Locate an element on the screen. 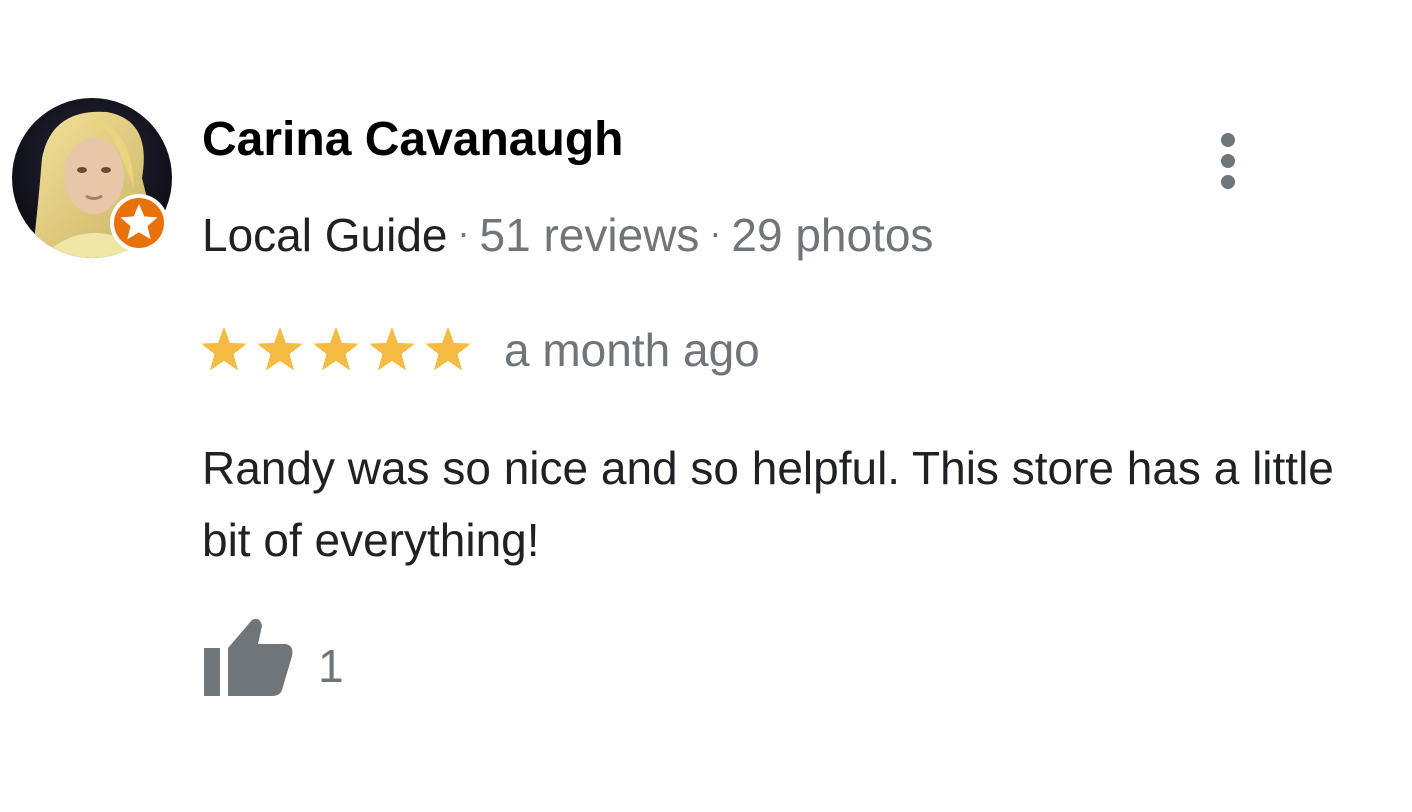 This screenshot has height=812, width=1412. local-guide-label: Local Guide is located at coordinates (325, 235).